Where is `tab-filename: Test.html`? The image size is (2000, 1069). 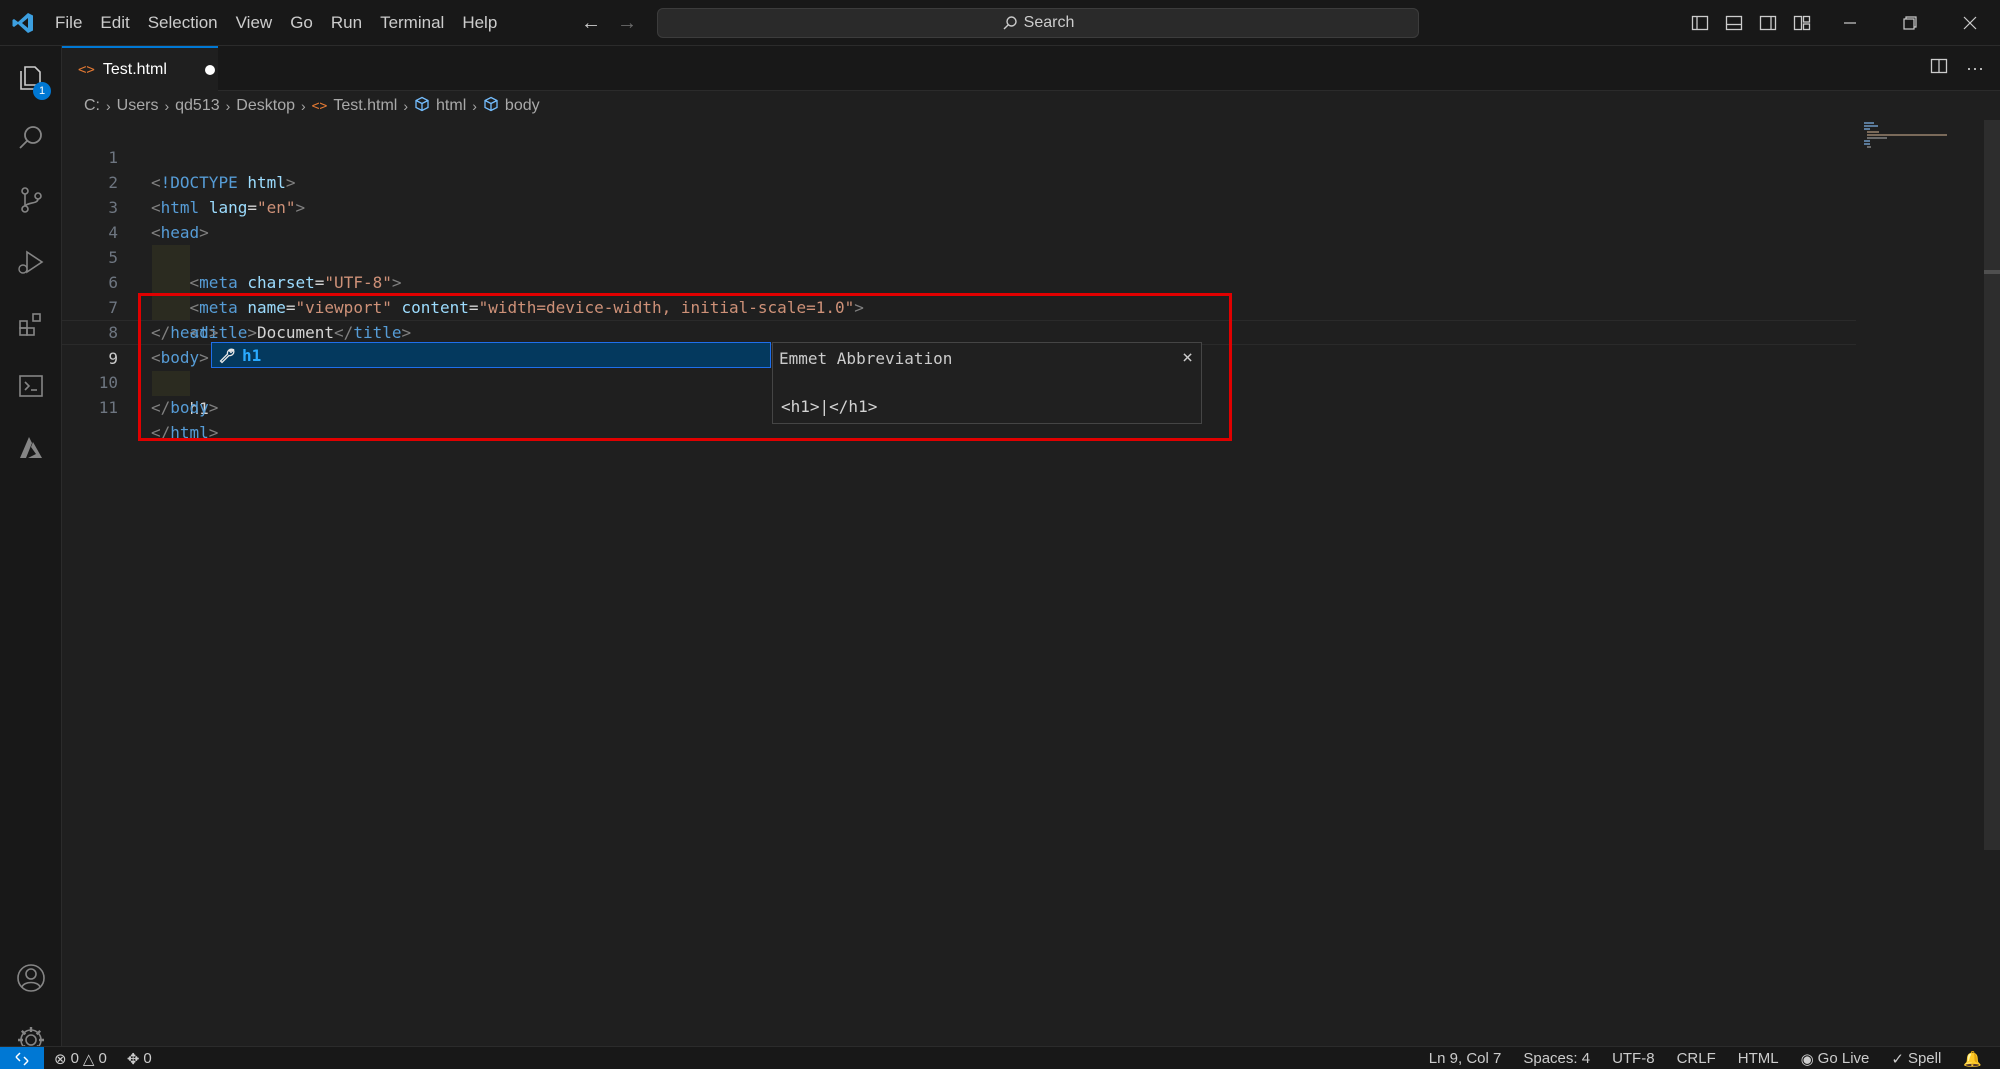 tab-filename: Test.html is located at coordinates (134, 69).